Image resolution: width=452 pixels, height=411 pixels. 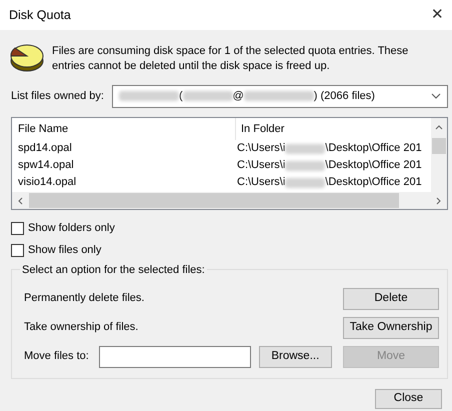 What do you see at coordinates (238, 96) in the screenshot?
I see `owner-text: @` at bounding box center [238, 96].